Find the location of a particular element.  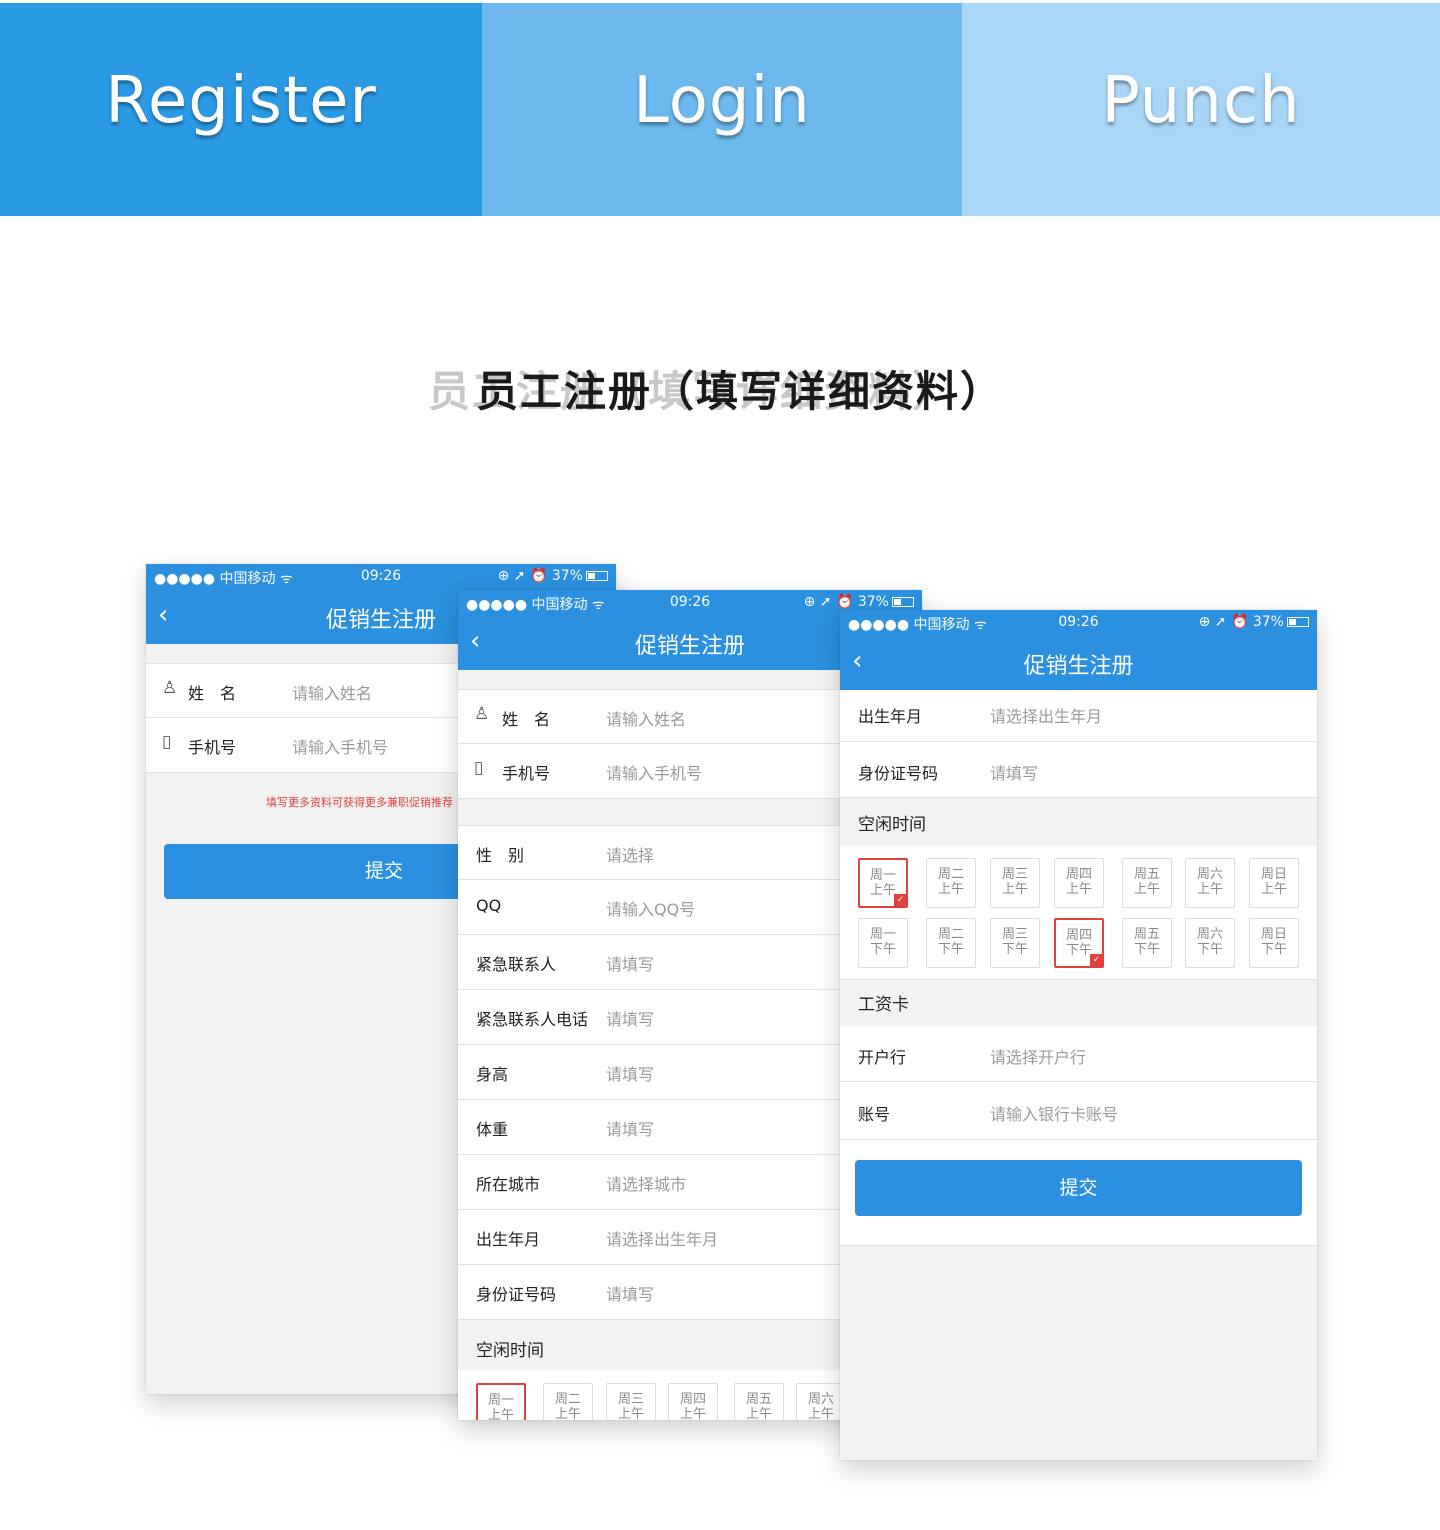

slot-sun-am: 周日 上午 is located at coordinates (1274, 883).